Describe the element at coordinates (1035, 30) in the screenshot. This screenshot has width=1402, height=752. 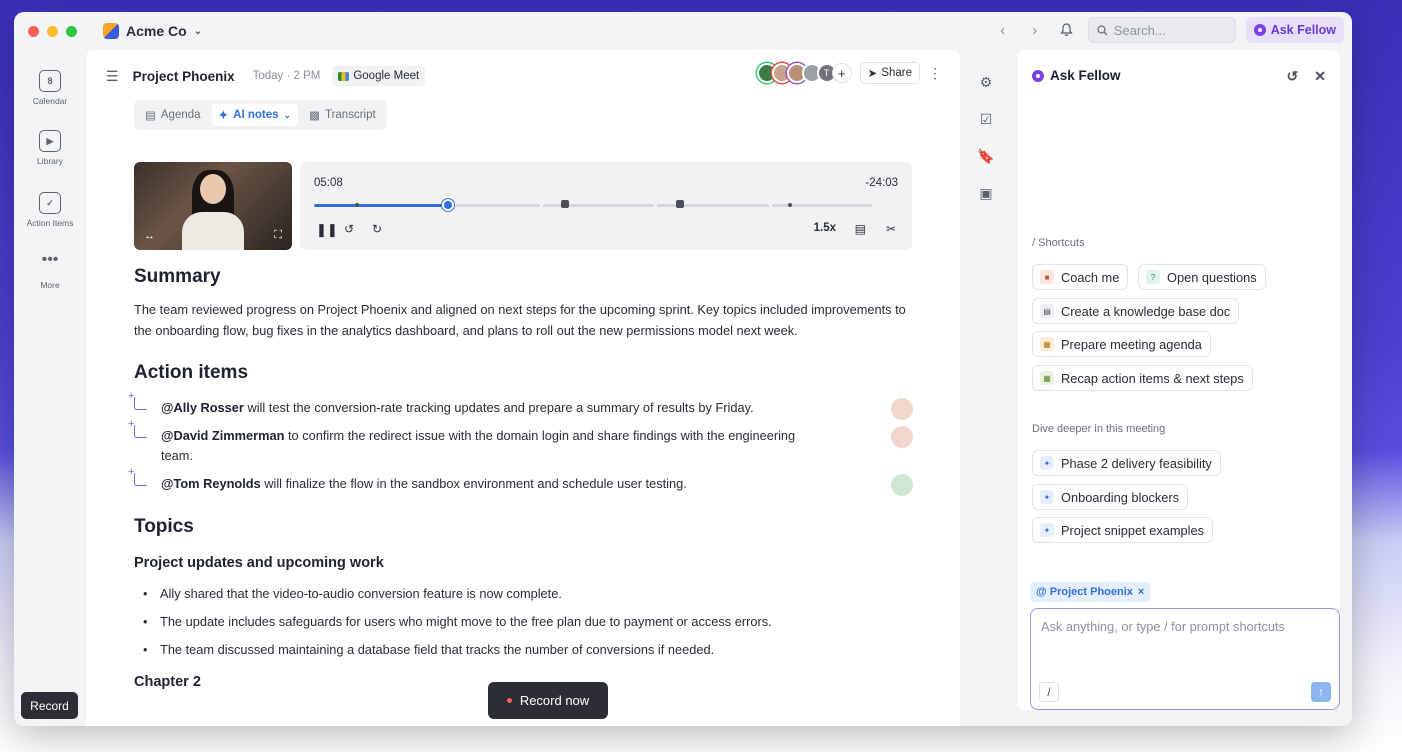
I see `forward-icon: ›` at that location.